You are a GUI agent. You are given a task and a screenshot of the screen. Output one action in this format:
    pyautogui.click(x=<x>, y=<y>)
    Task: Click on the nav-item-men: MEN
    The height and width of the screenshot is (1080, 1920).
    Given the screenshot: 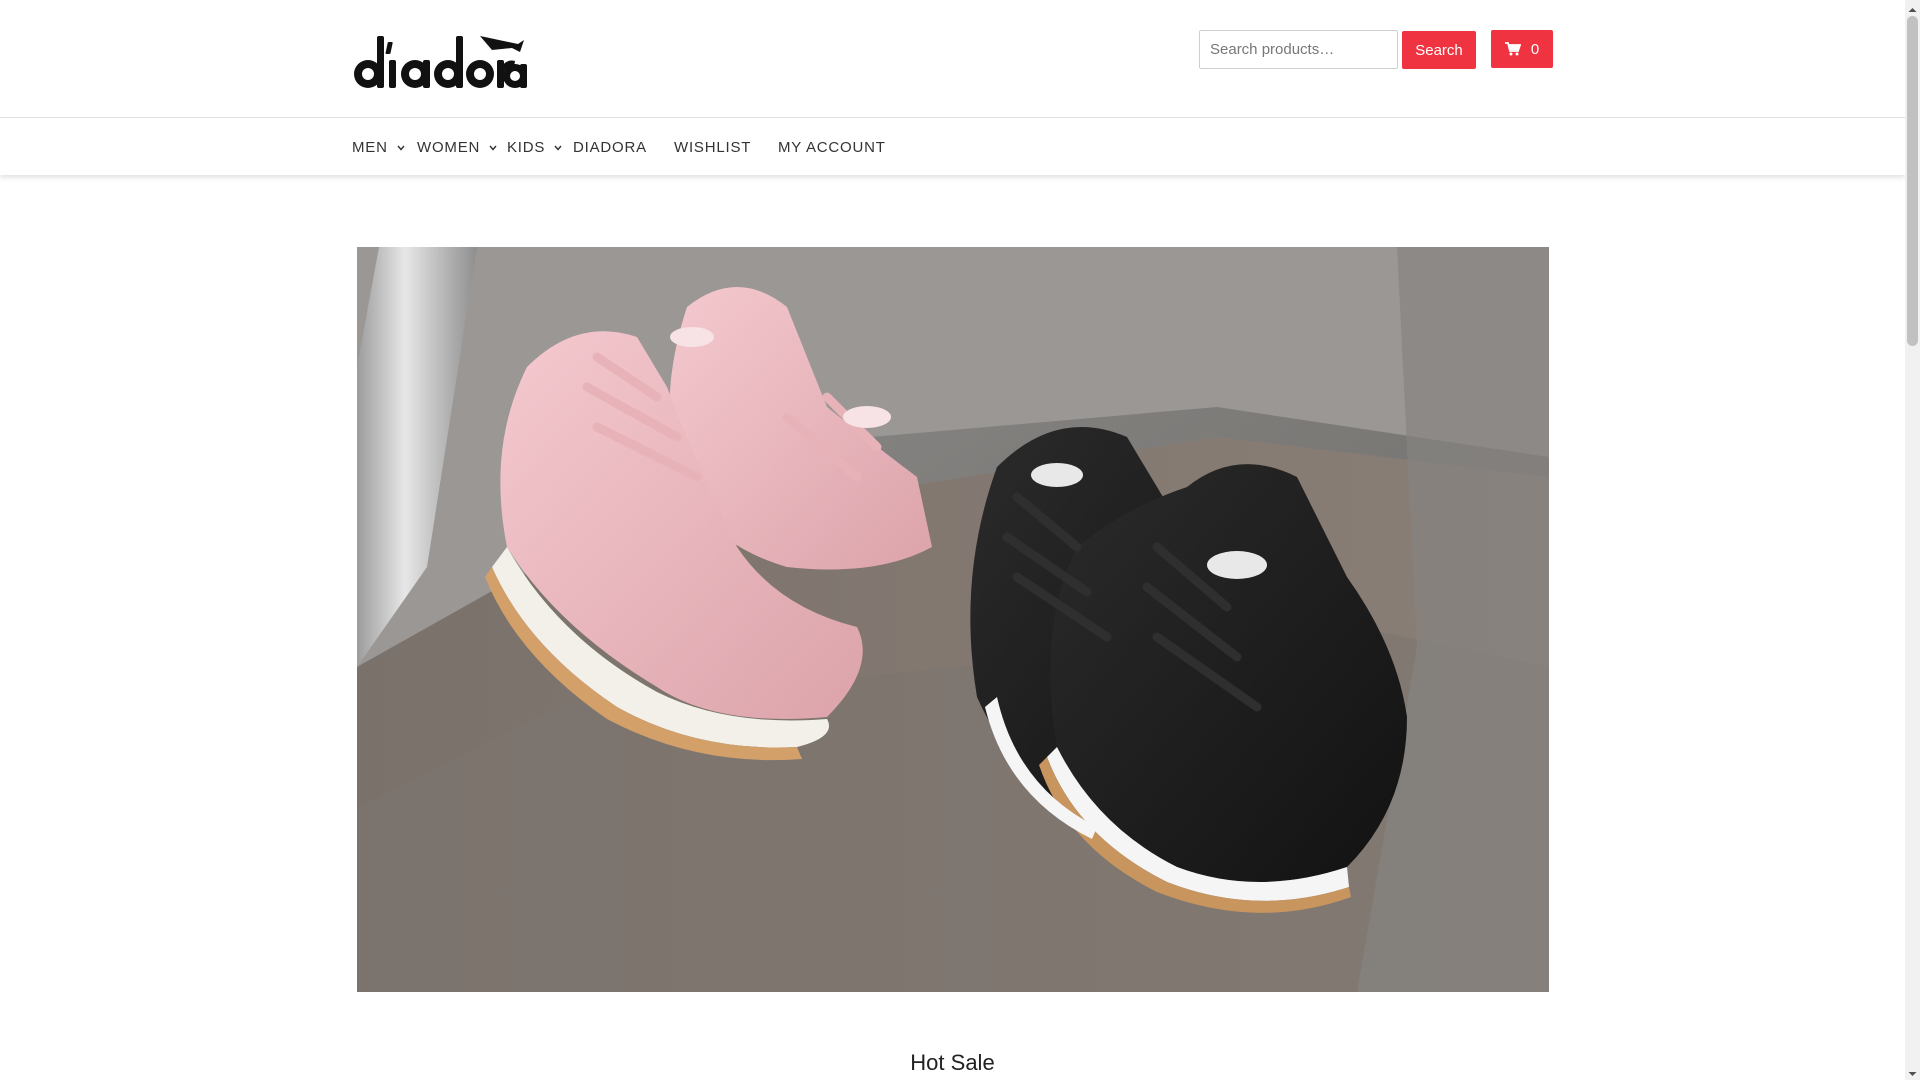 What is the action you would take?
    pyautogui.click(x=379, y=147)
    